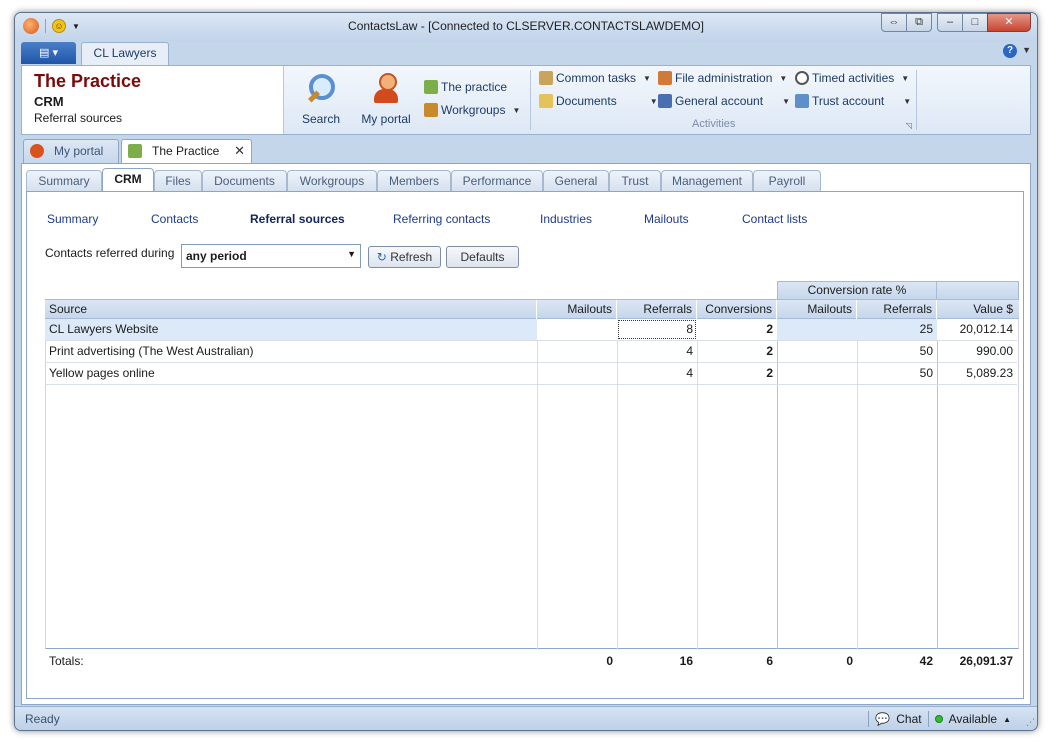 This screenshot has height=751, width=1055. I want to click on table-row: CL Lawyers Website 8 2 25 20,012.14, so click(531, 330).